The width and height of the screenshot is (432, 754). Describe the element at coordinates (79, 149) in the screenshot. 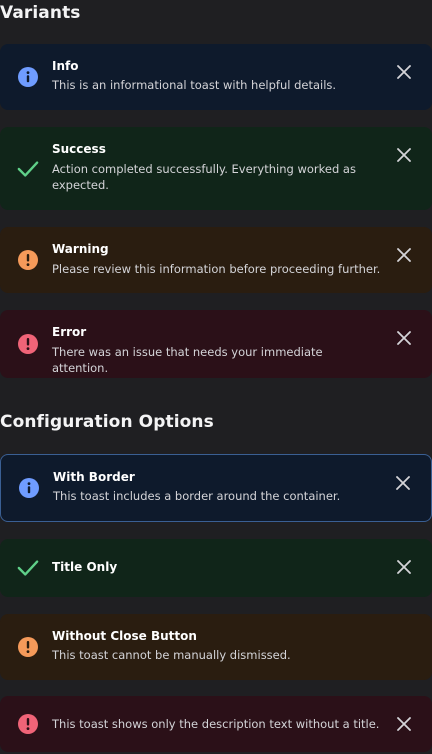

I see `toast-title: Success` at that location.